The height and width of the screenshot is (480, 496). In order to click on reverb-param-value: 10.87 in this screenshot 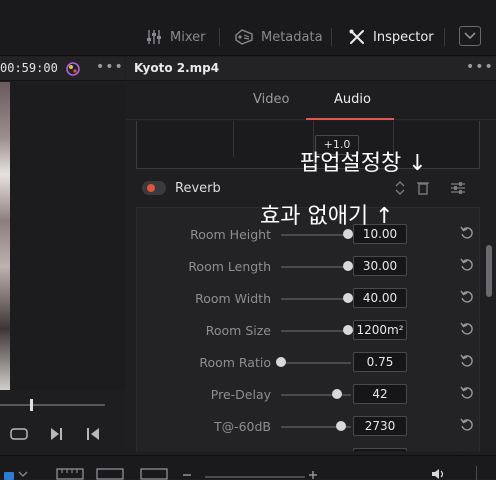, I will do `click(380, 449)`.